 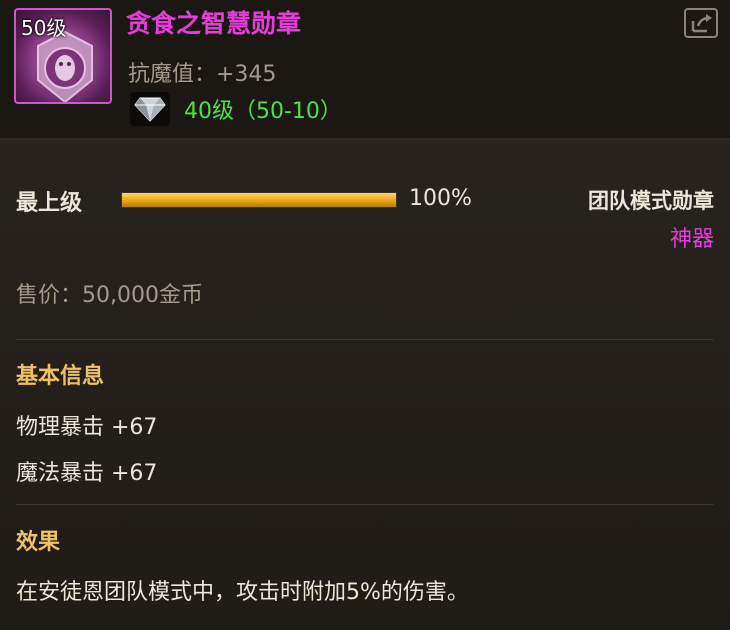 What do you see at coordinates (87, 427) in the screenshot?
I see `basic-info-line: 物理暴击 +67` at bounding box center [87, 427].